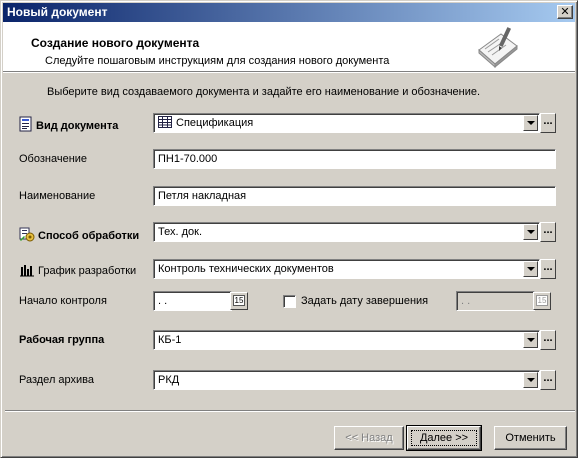 The width and height of the screenshot is (578, 458). I want to click on doc-type-label-text: Вид документа, so click(77, 126).